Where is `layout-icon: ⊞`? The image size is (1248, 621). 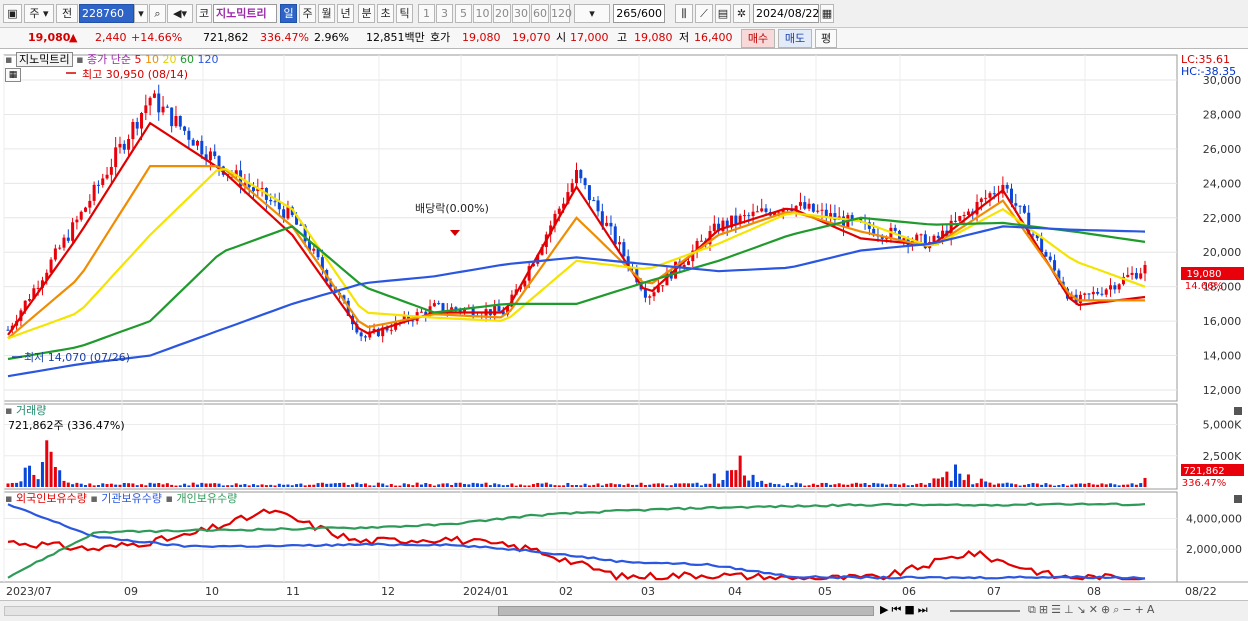
layout-icon: ⊞ is located at coordinates (1045, 609).